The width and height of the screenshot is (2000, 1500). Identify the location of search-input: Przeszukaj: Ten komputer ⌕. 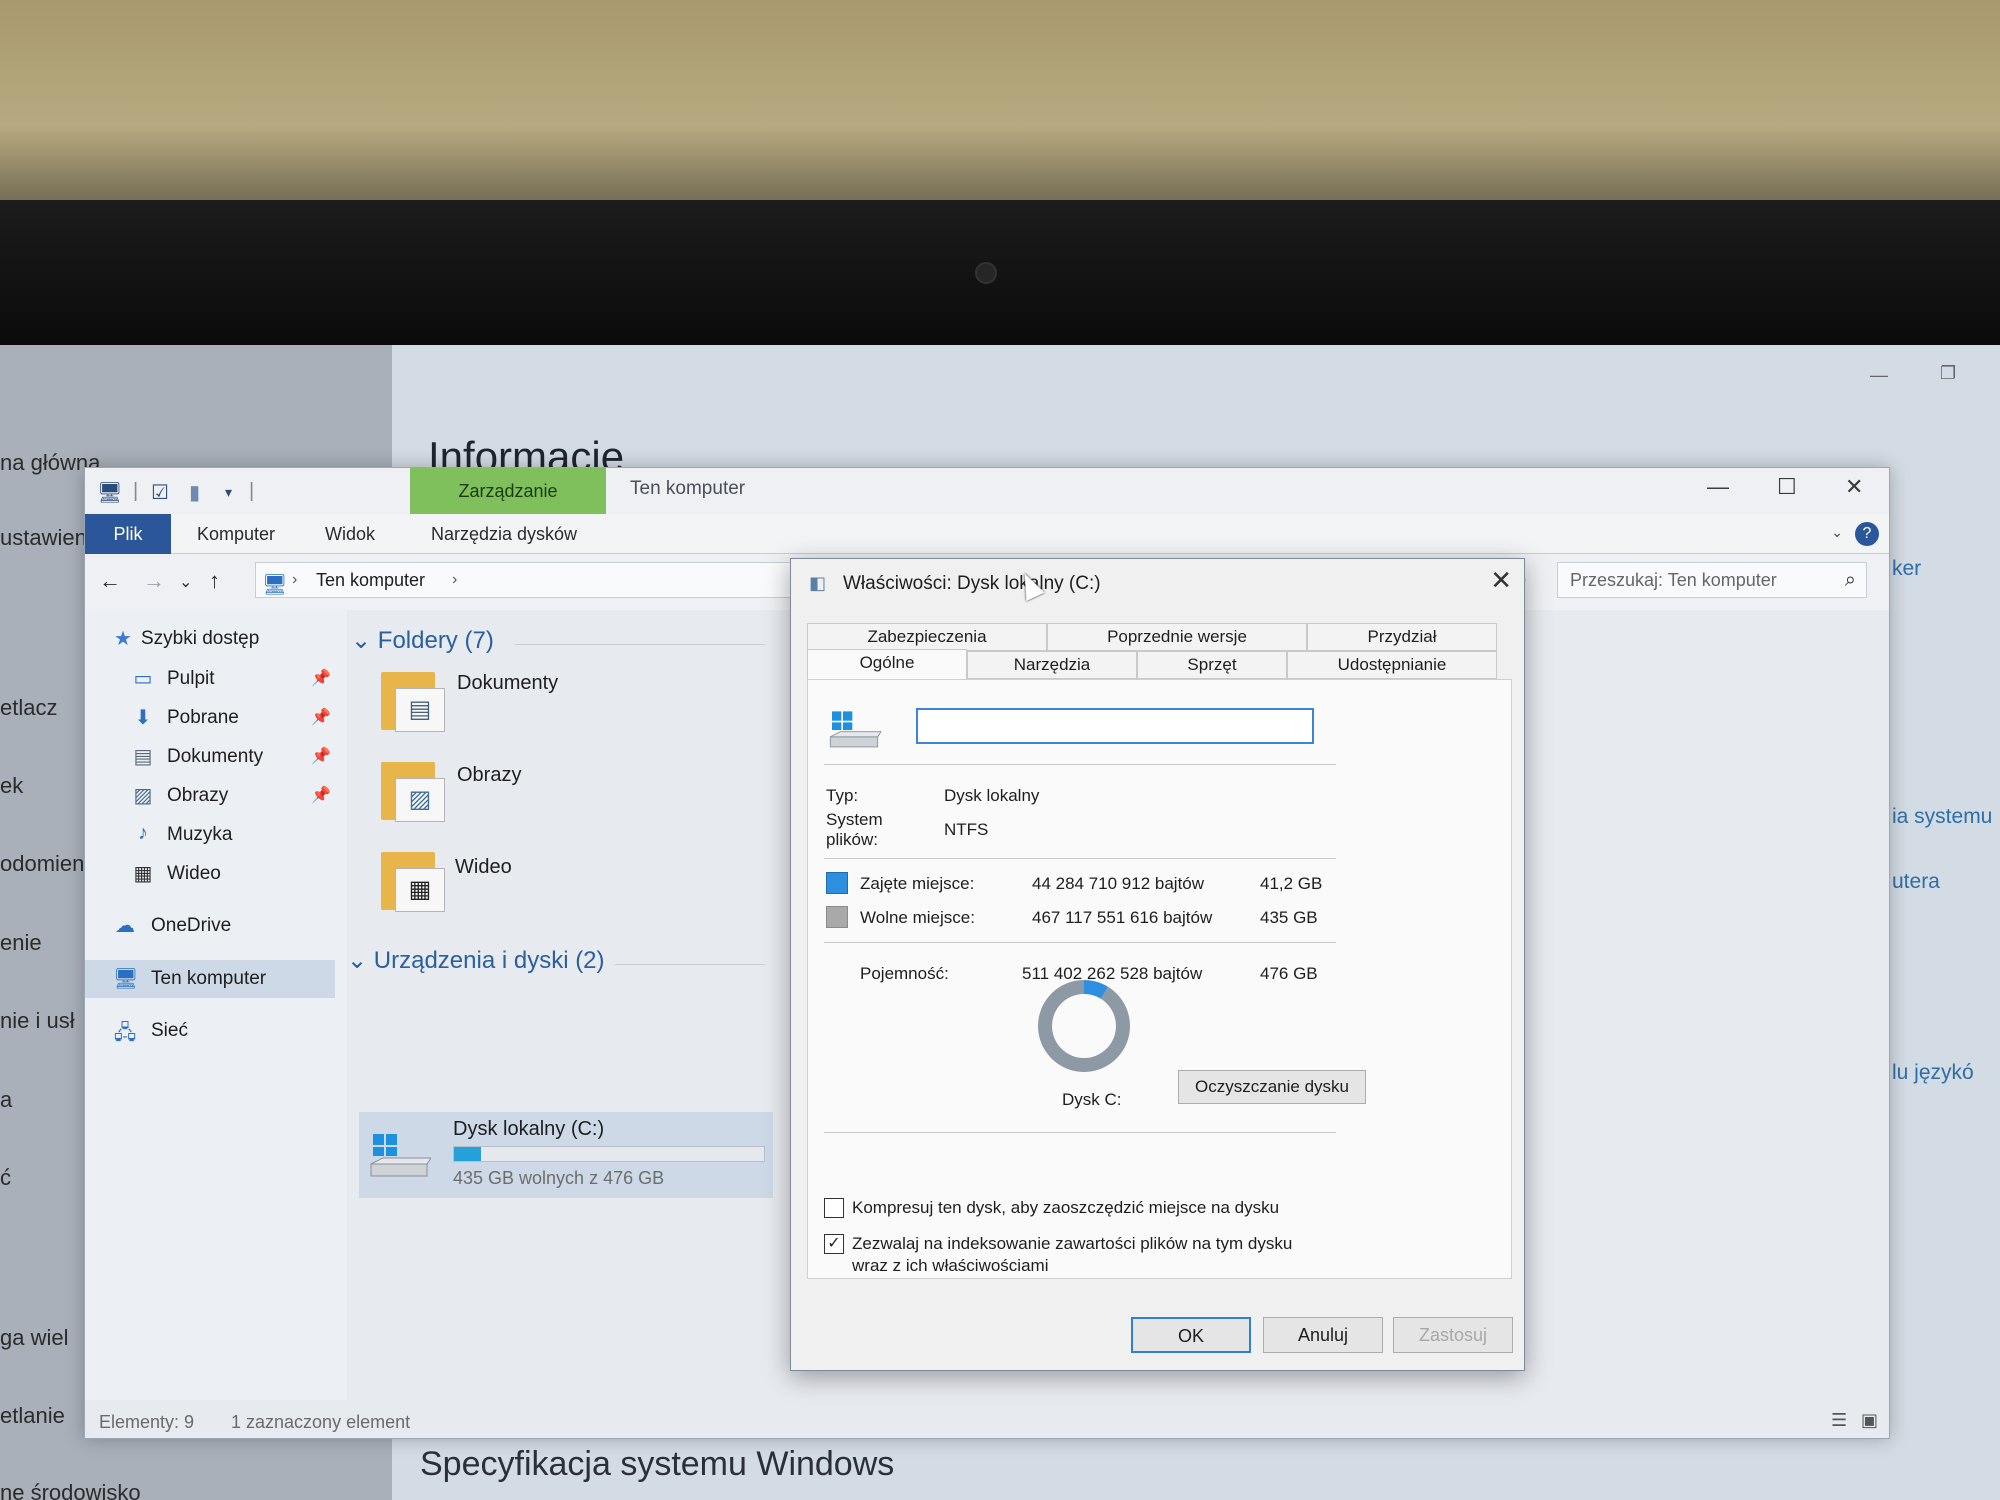
(1712, 580).